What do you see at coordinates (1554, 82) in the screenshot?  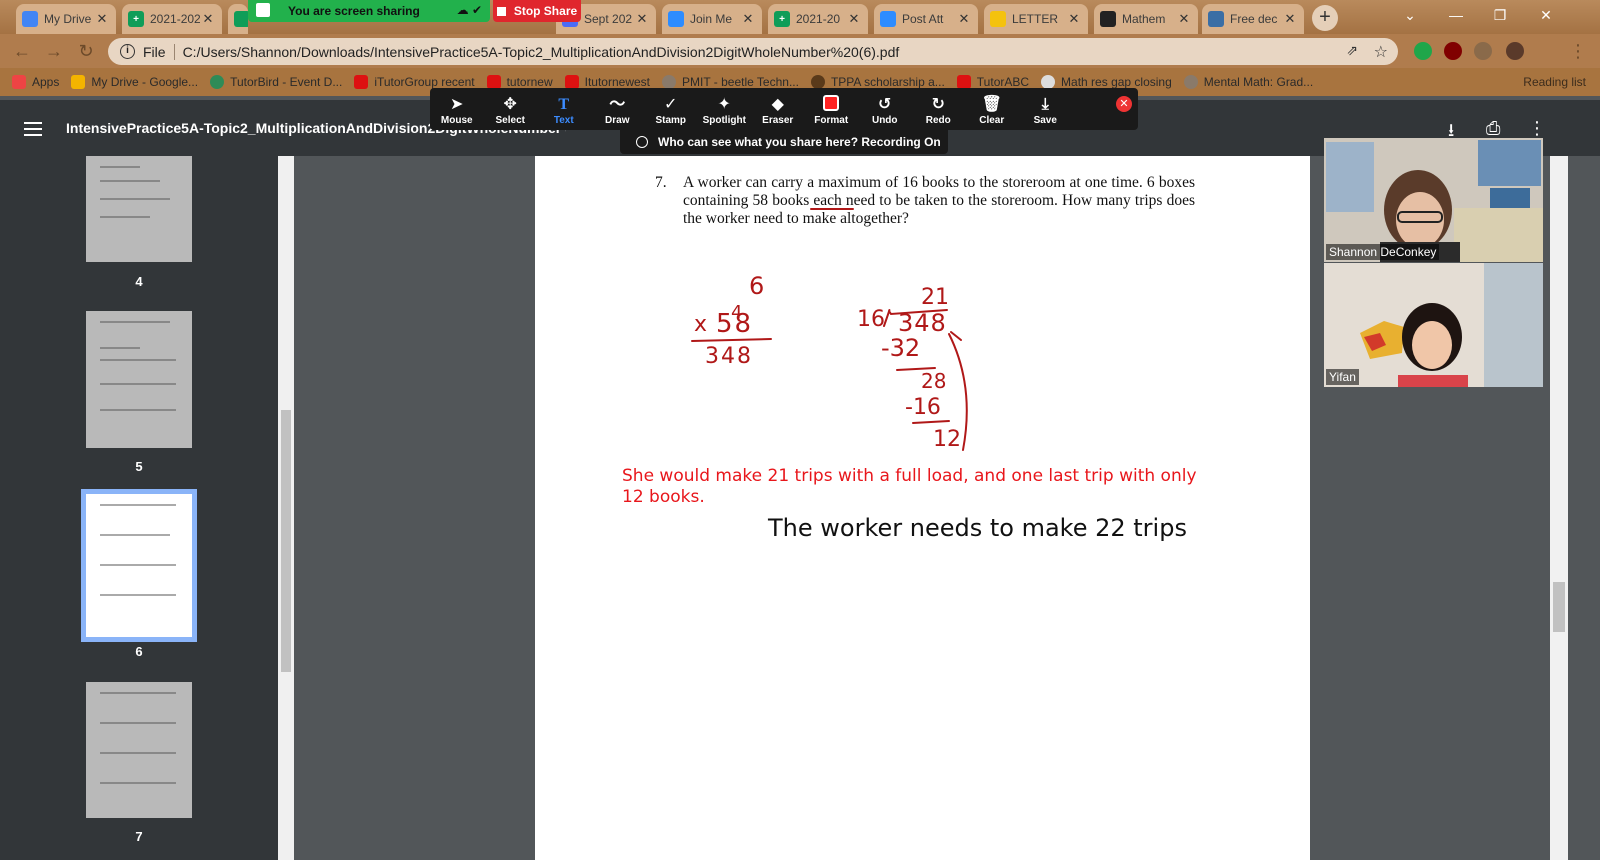 I see `reading-list-button: Reading list` at bounding box center [1554, 82].